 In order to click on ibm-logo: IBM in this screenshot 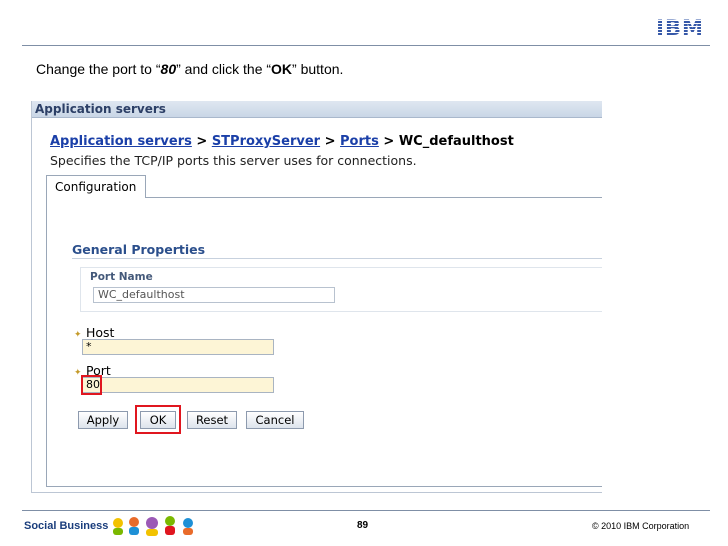, I will do `click(680, 28)`.